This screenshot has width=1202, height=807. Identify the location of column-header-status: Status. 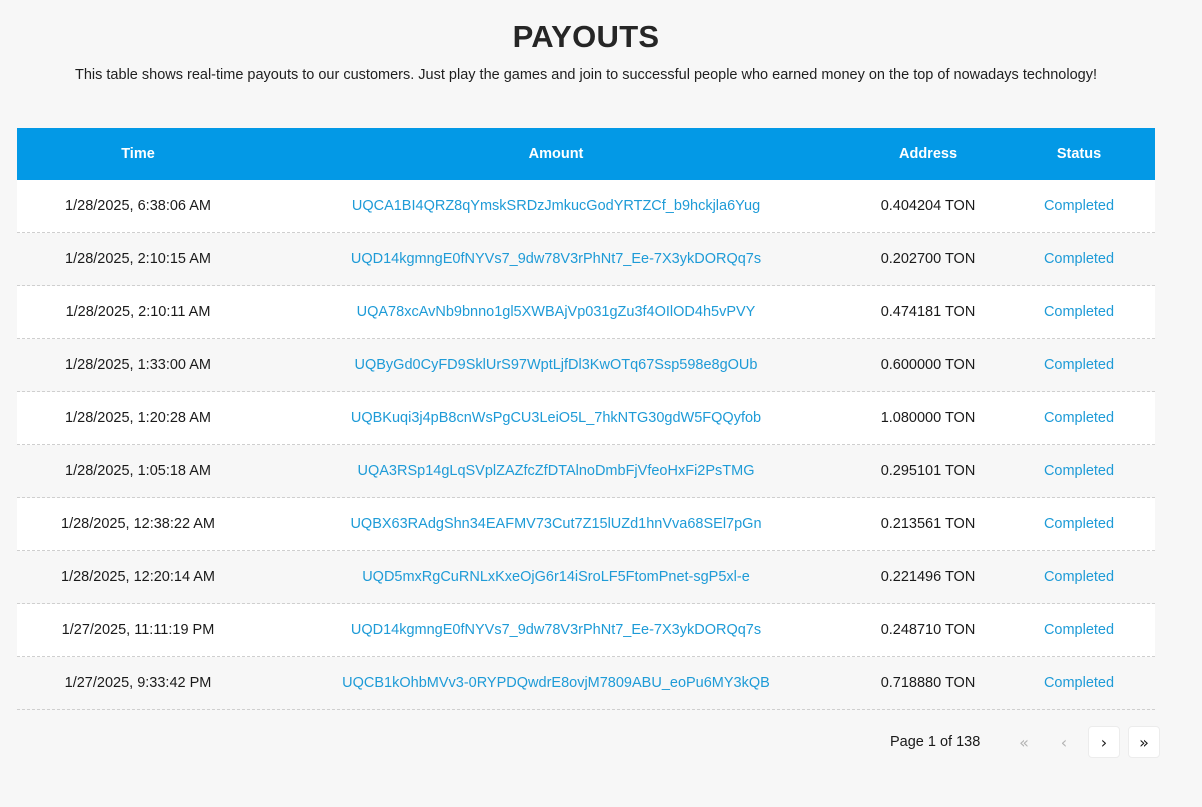
(1079, 154).